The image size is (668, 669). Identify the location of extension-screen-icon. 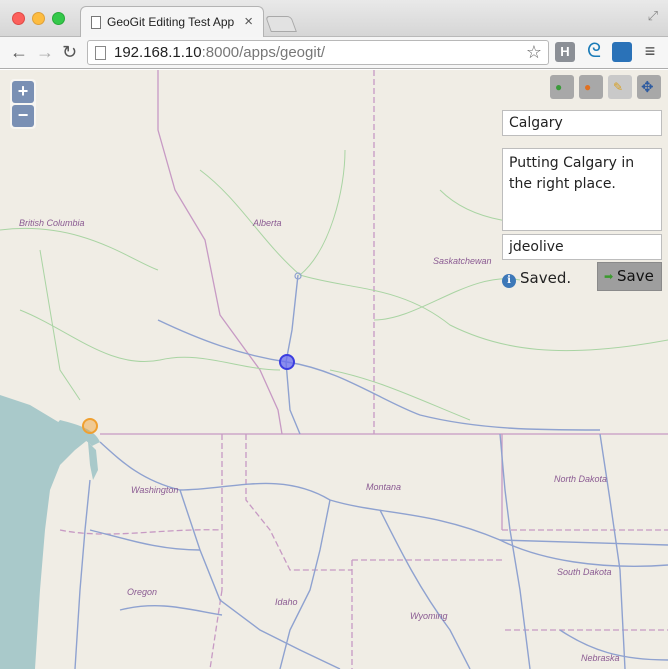
(622, 52).